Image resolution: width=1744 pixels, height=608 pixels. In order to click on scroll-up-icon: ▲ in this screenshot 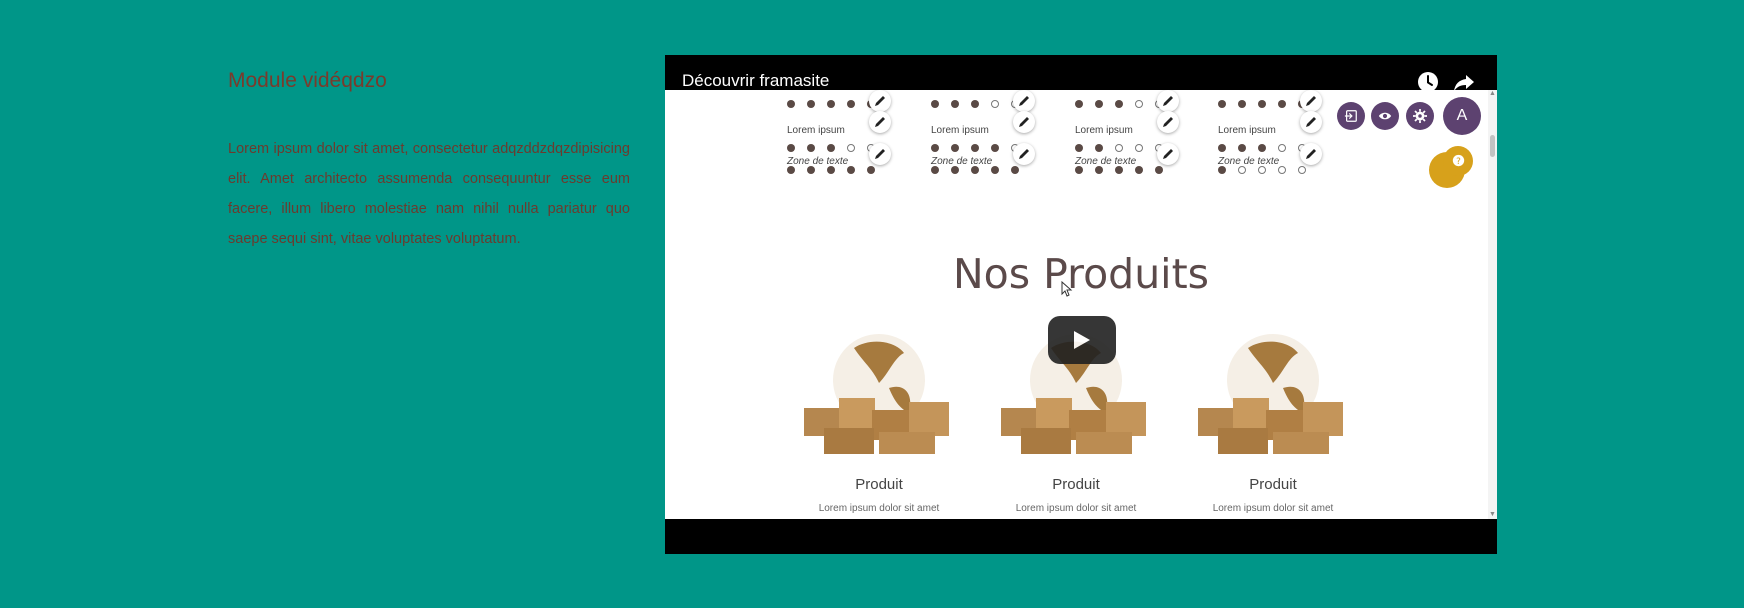, I will do `click(1492, 93)`.